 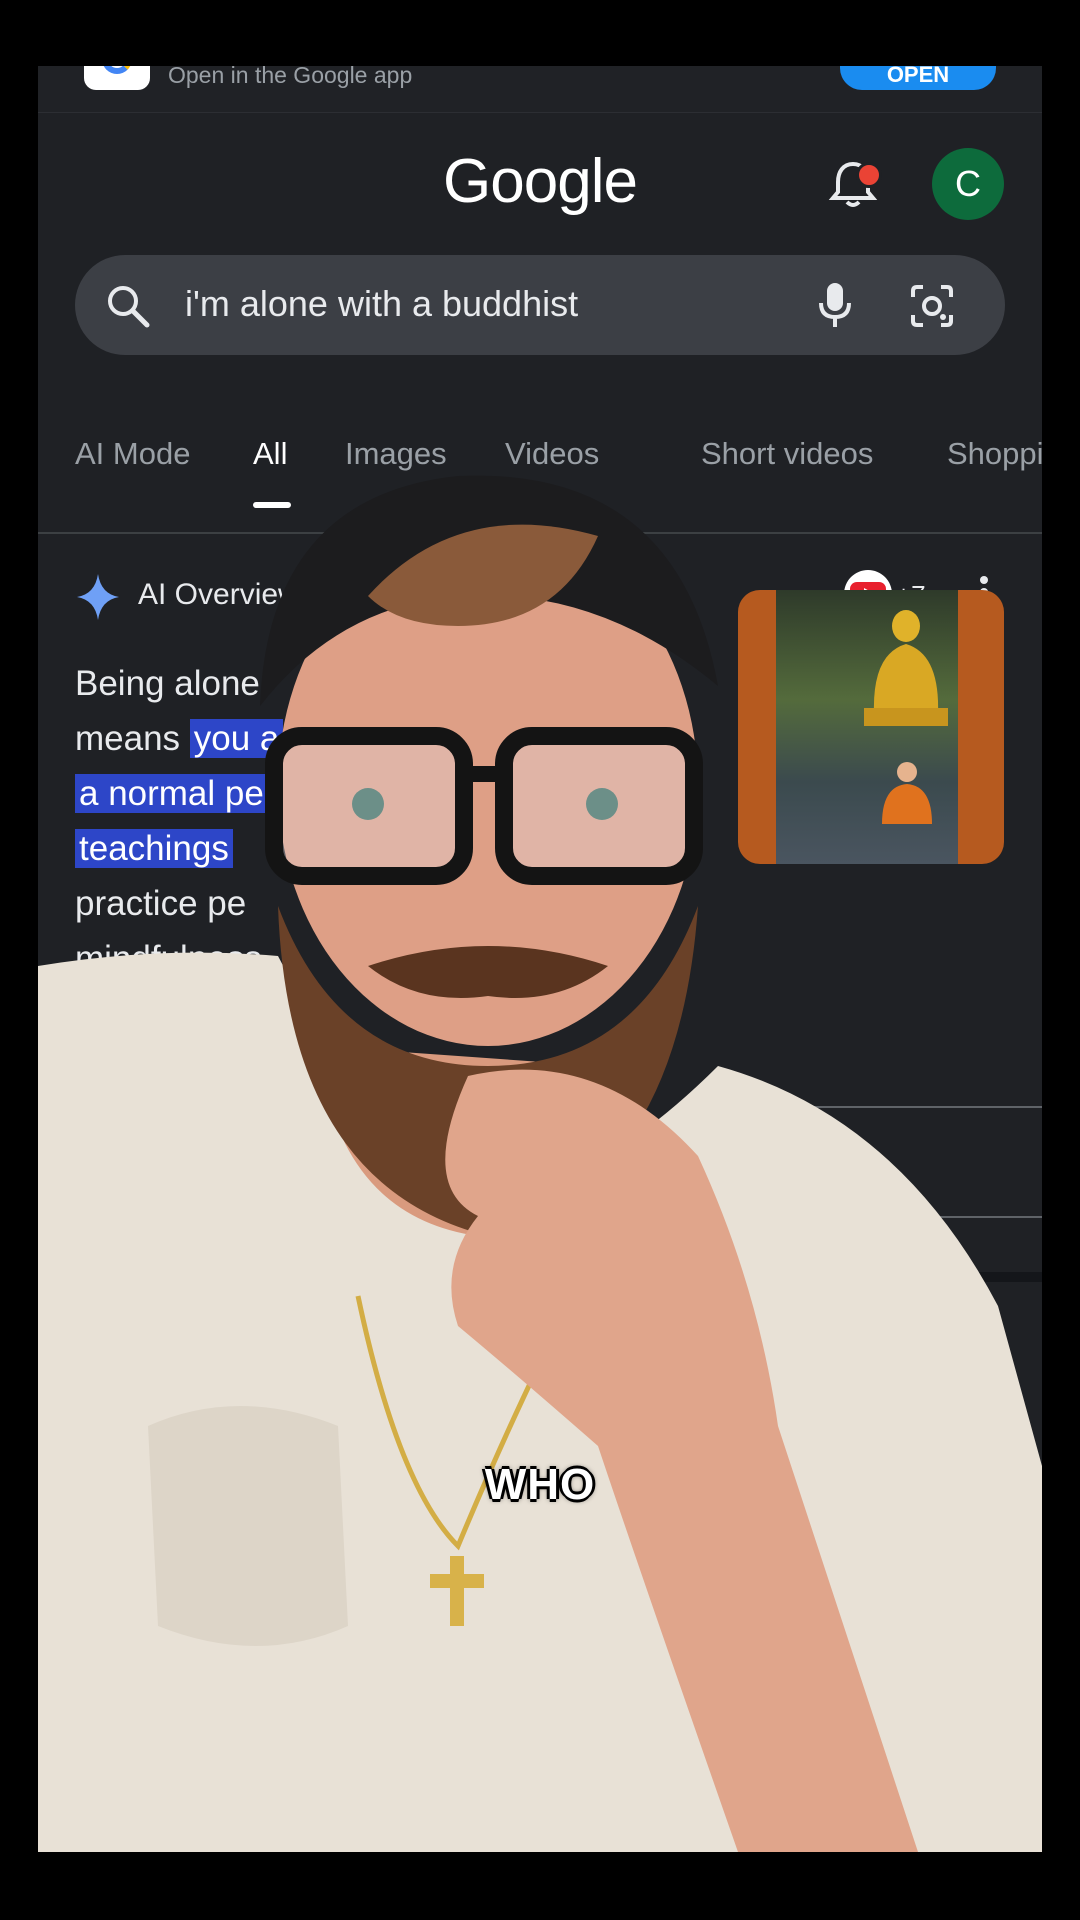 I want to click on ai-text-line: Being alone, so click(x=167, y=683).